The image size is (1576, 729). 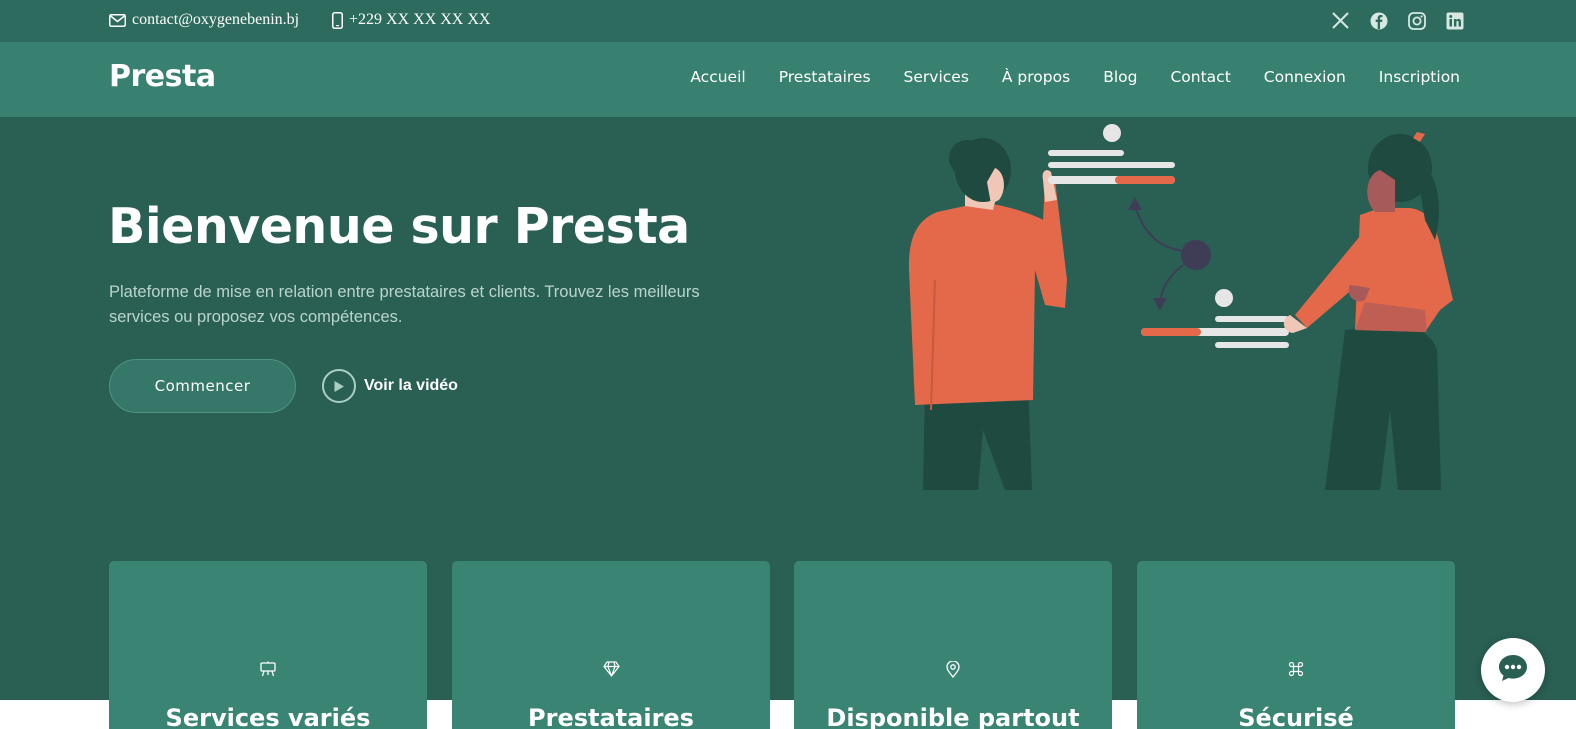 I want to click on phone-text: +229 XX XX XX XX, so click(x=420, y=19).